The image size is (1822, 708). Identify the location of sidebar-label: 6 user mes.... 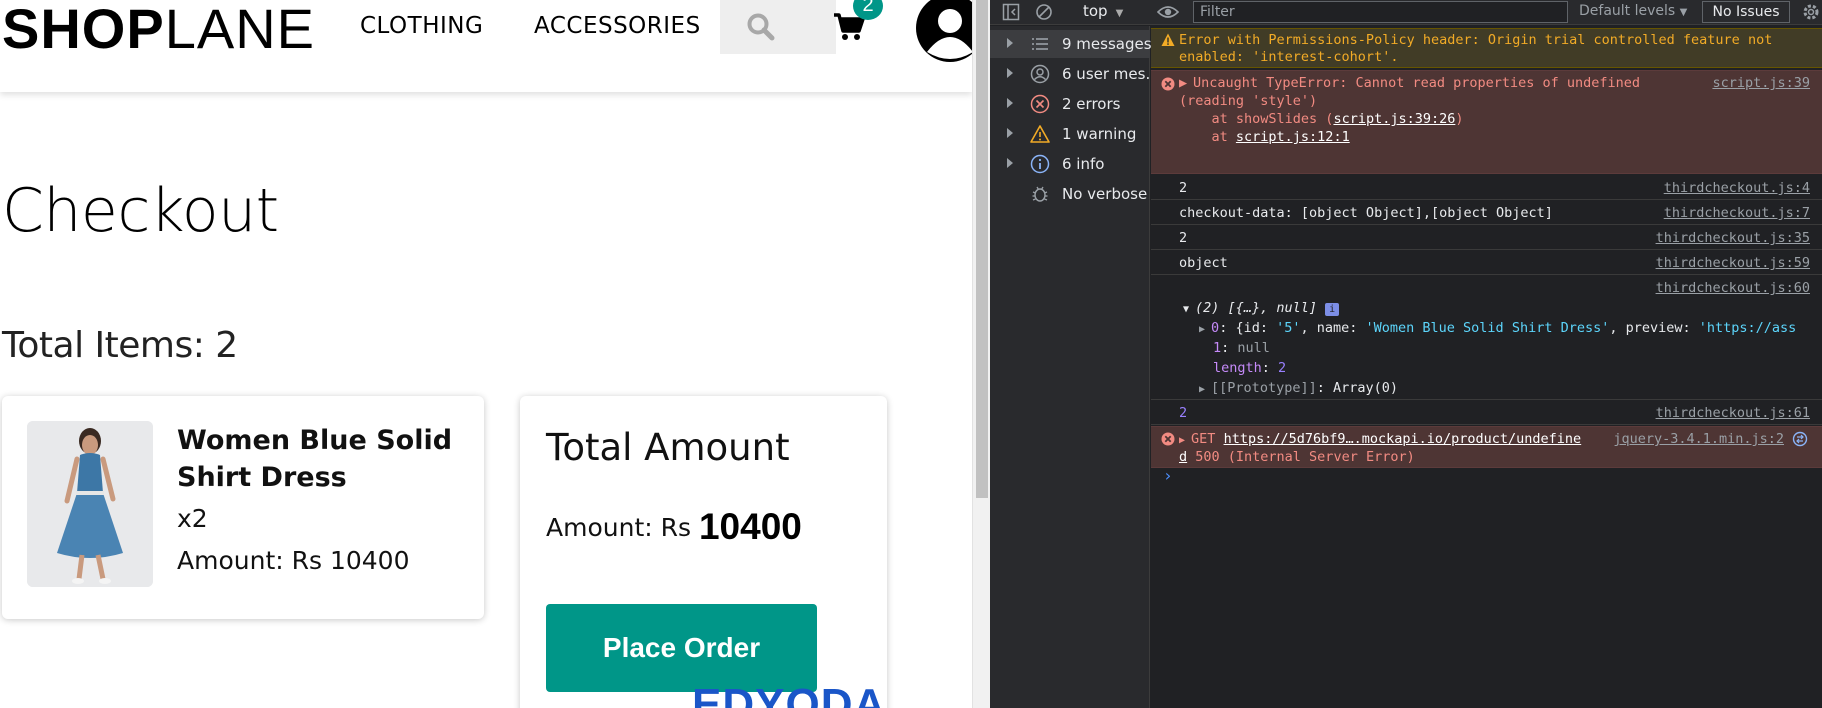
(1111, 74).